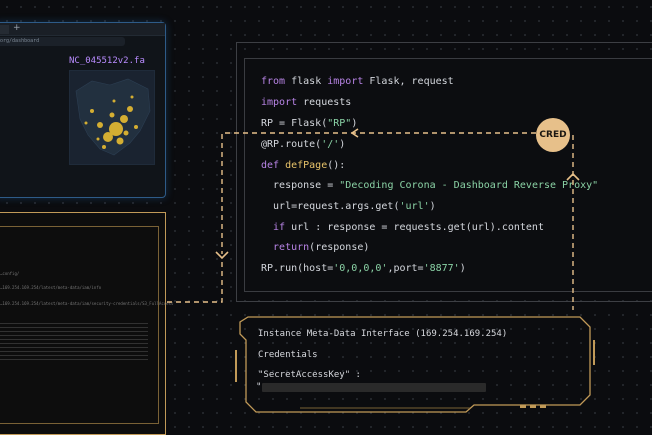 The height and width of the screenshot is (435, 652). Describe the element at coordinates (378, 193) in the screenshot. I see `flow-line-cred-to-terminal` at that location.